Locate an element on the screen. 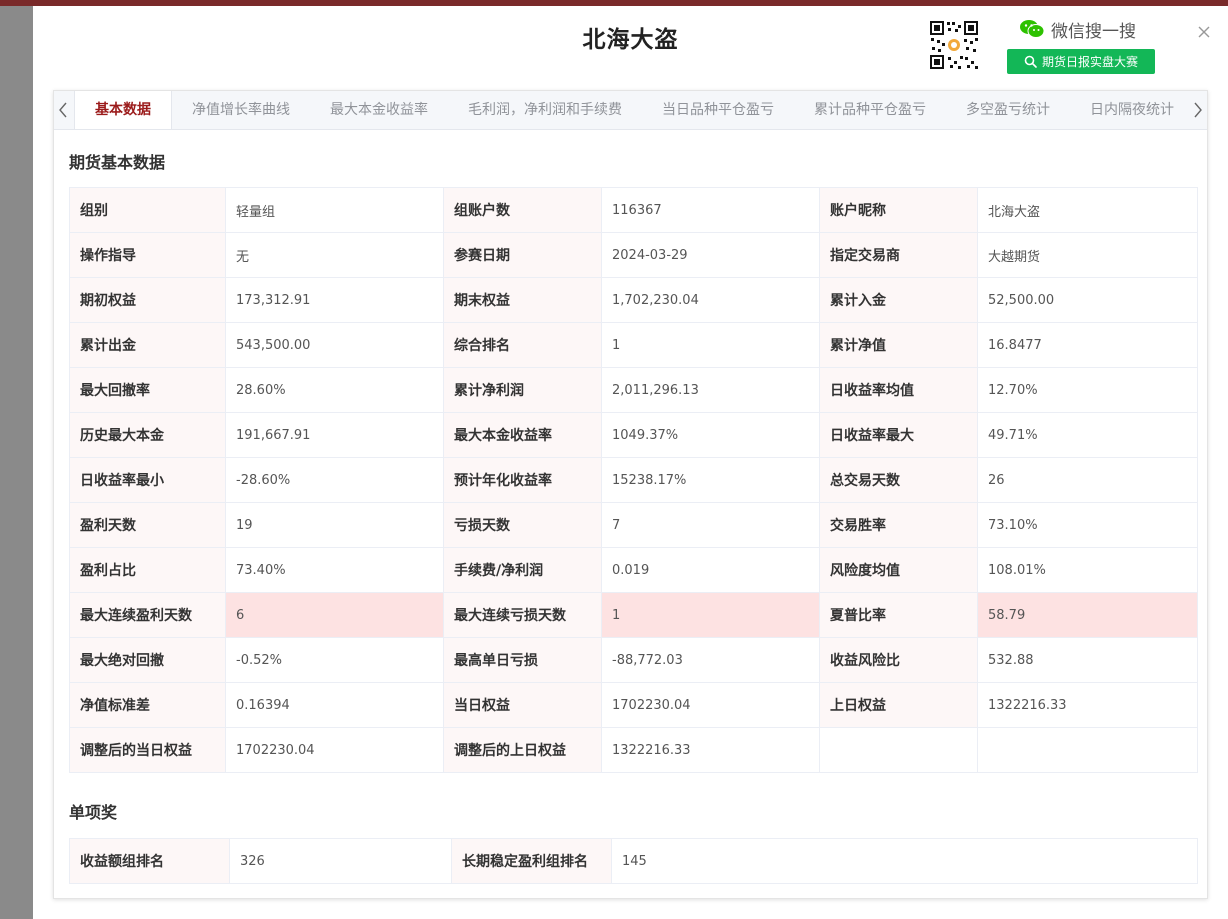 The image size is (1228, 919). modal-header: 北海大盗 微信搜一搜 期货日报实盘大赛 is located at coordinates (630, 45).